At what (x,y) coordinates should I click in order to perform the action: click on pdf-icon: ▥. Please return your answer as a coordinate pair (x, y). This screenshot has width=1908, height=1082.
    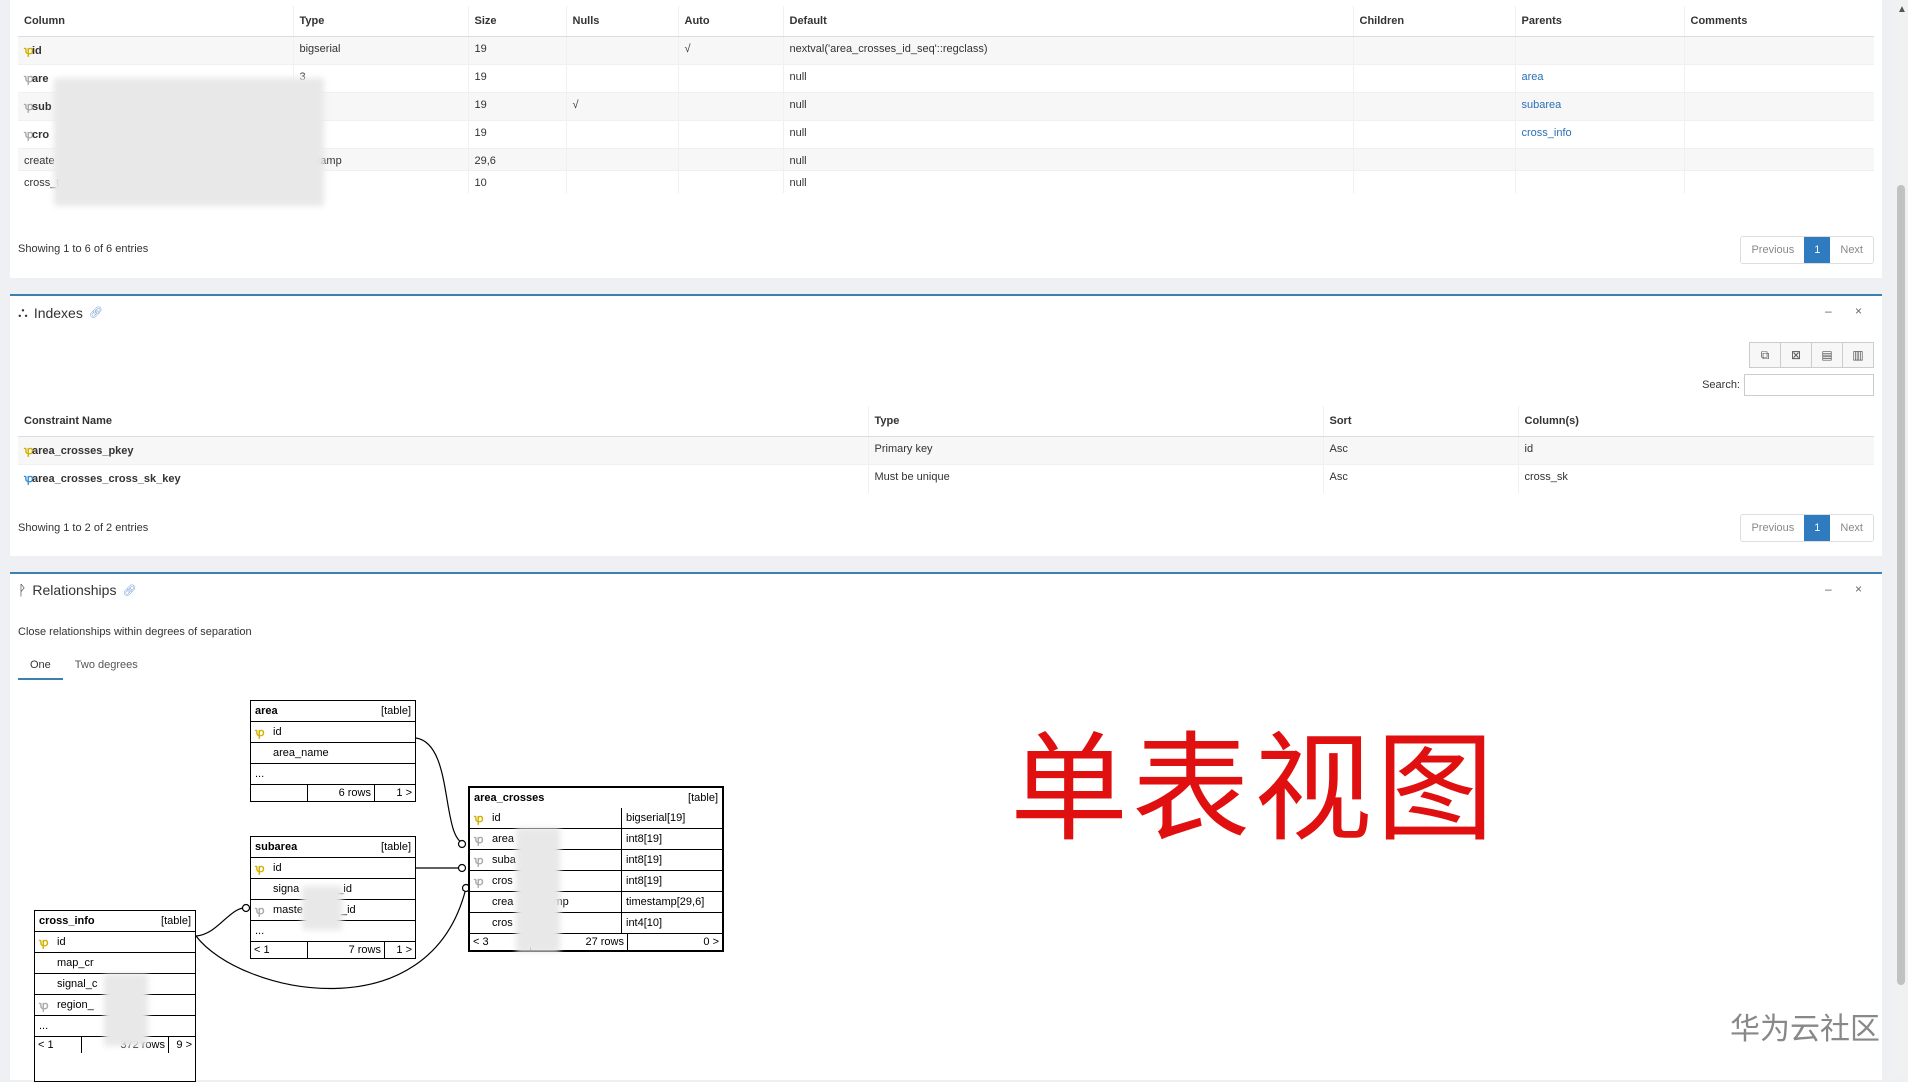
    Looking at the image, I should click on (1858, 355).